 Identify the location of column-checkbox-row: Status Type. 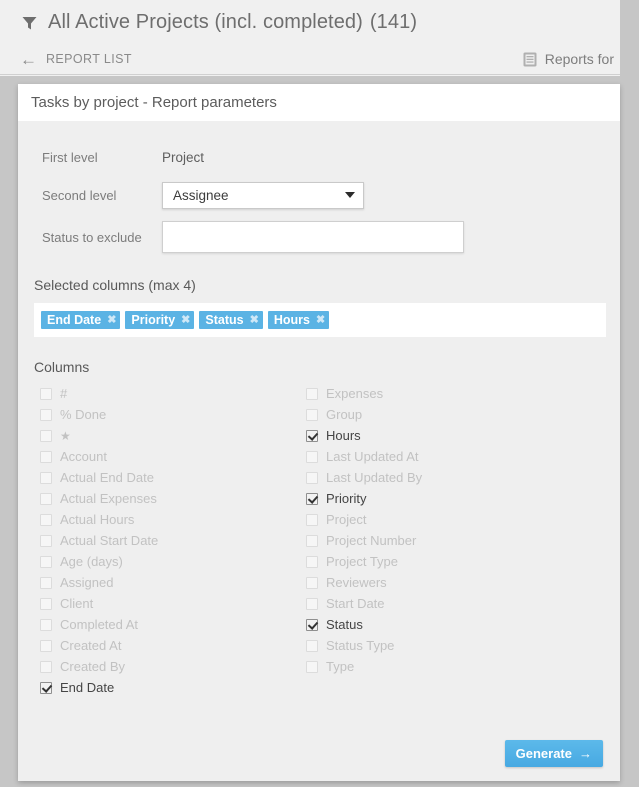
(433, 645).